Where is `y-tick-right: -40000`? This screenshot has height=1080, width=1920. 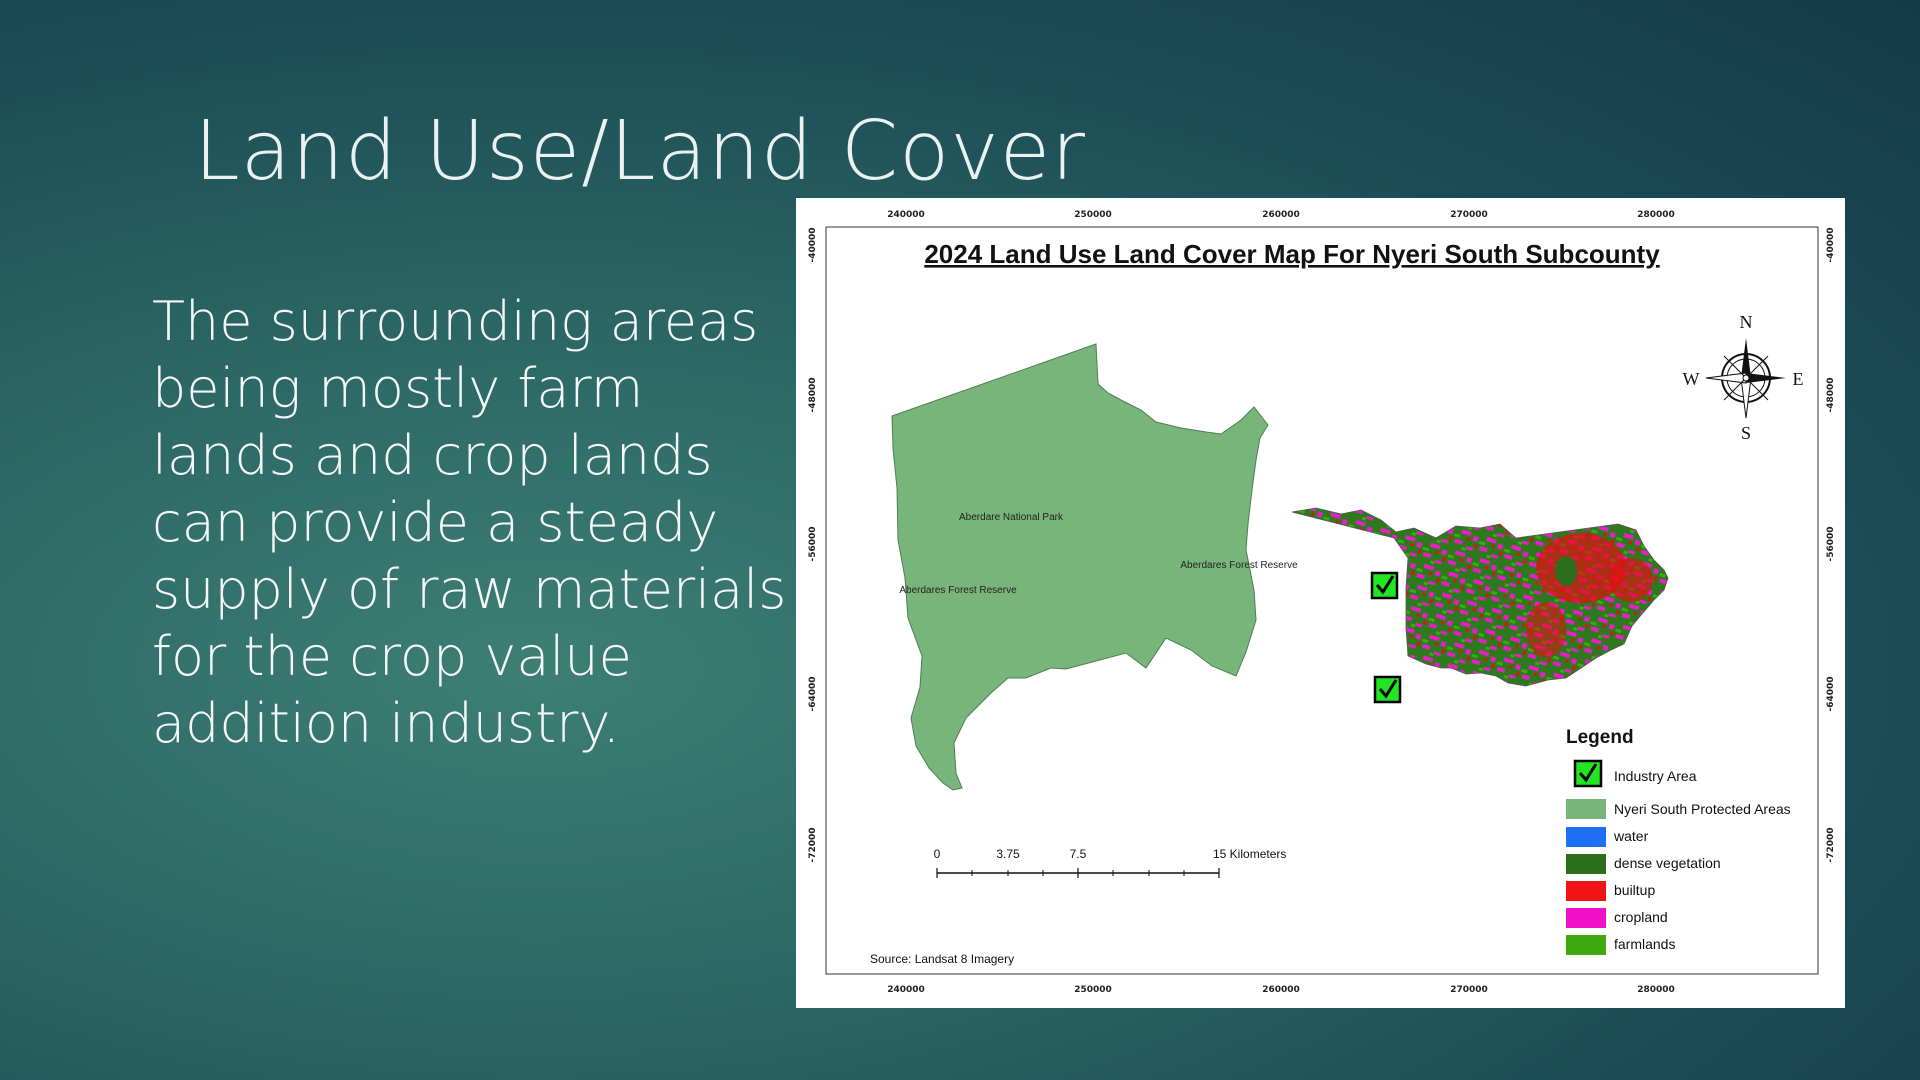
y-tick-right: -40000 is located at coordinates (1831, 244).